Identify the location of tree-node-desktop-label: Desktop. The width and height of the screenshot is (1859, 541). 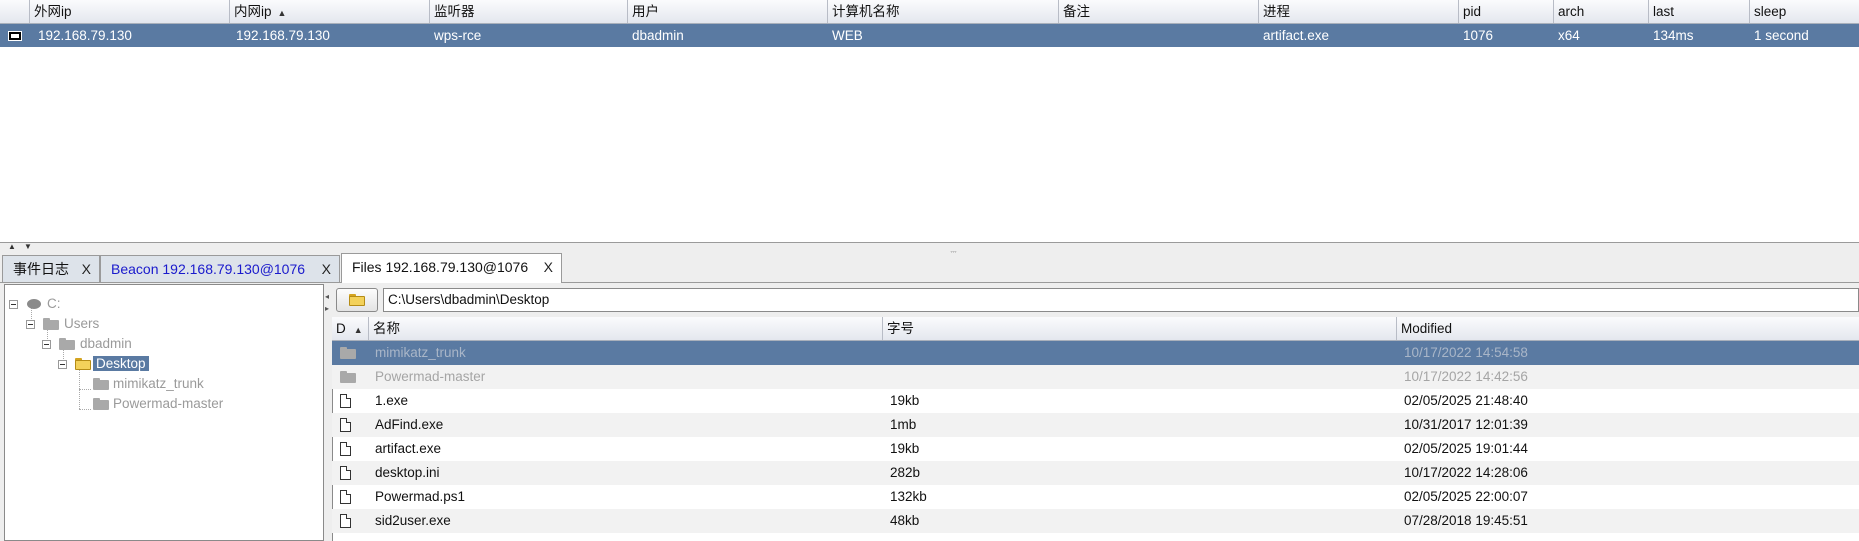
(121, 363).